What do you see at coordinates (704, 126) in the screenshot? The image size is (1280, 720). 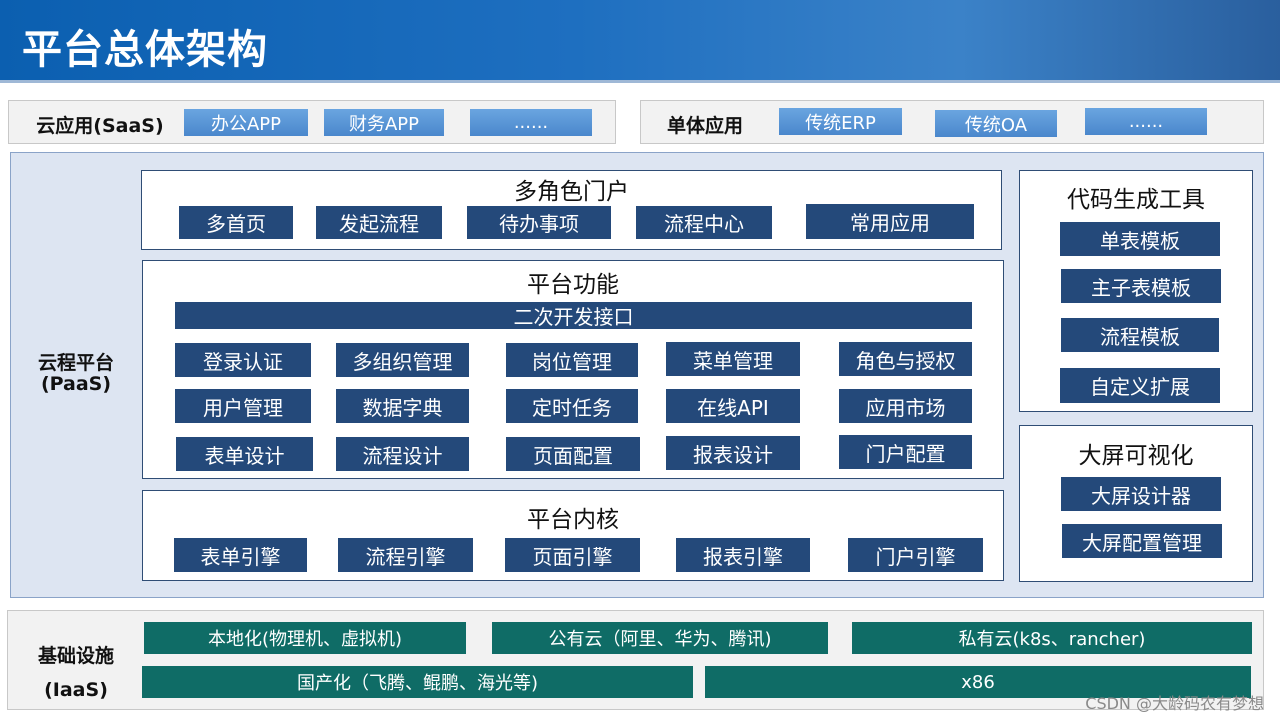 I see `monolith-label: 单体应用` at bounding box center [704, 126].